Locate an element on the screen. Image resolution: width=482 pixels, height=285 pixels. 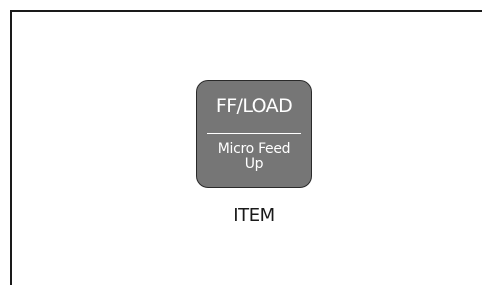
key-divider is located at coordinates (254, 133).